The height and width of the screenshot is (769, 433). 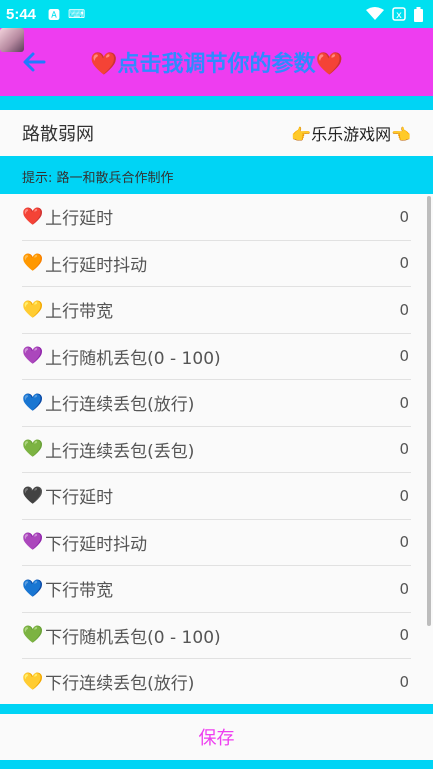 I want to click on status-bar: 5:44 🅰 ⌨ x, so click(x=216, y=14).